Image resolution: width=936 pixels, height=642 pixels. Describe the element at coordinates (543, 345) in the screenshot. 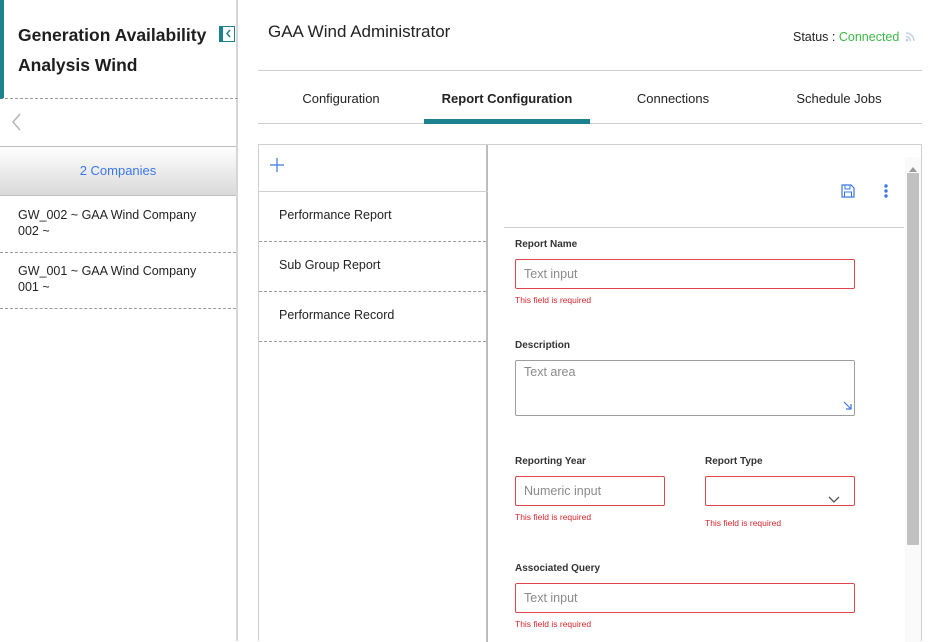

I see `description-label: Description` at that location.